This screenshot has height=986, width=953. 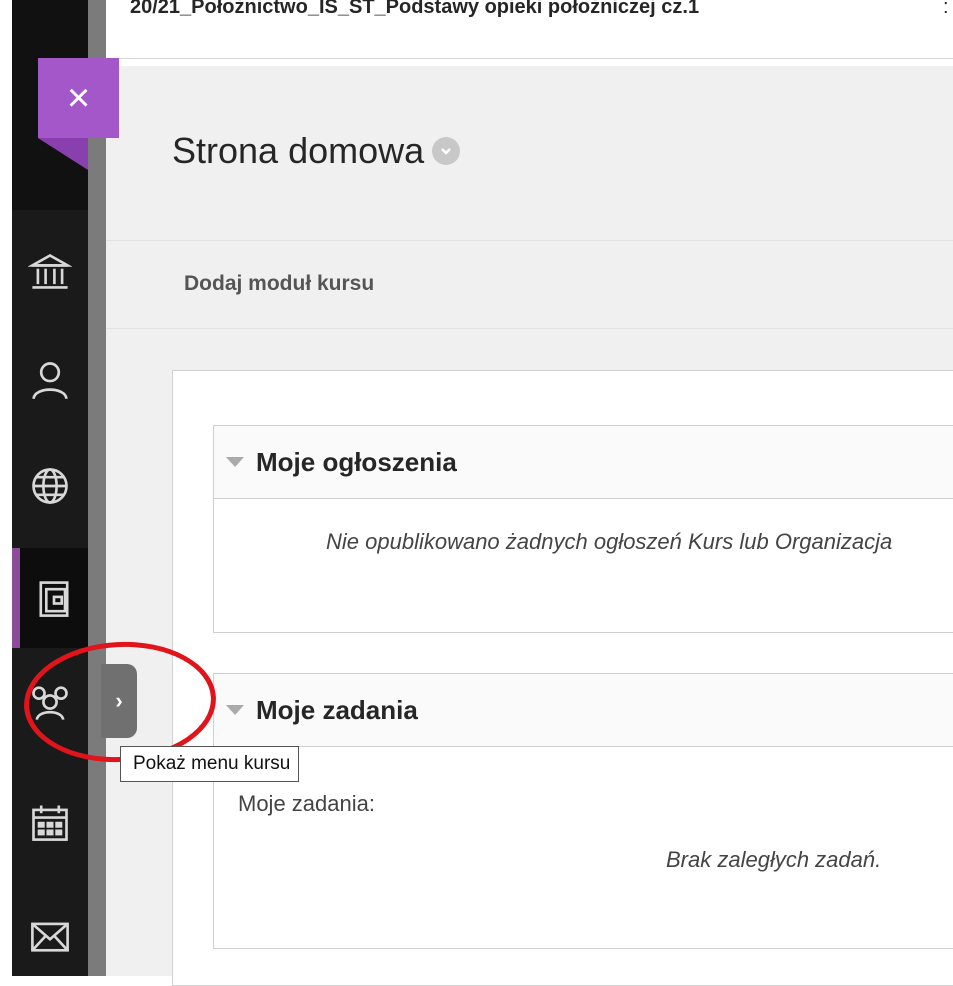 I want to click on nav-institution, so click(x=50, y=272).